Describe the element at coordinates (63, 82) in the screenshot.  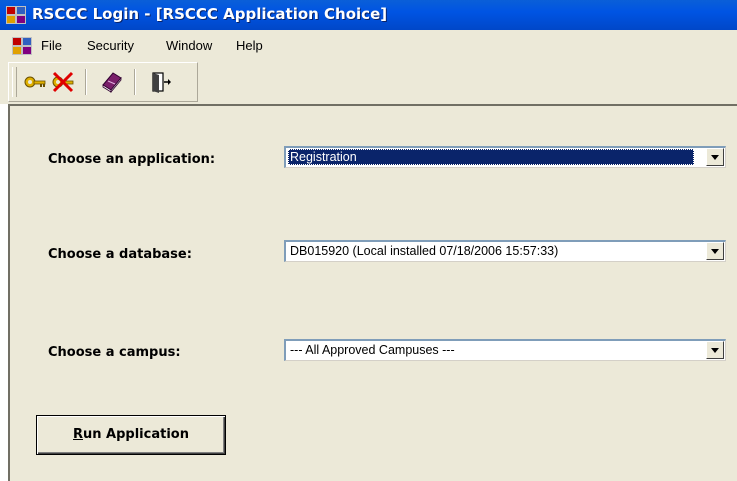
I see `no-key-icon` at that location.